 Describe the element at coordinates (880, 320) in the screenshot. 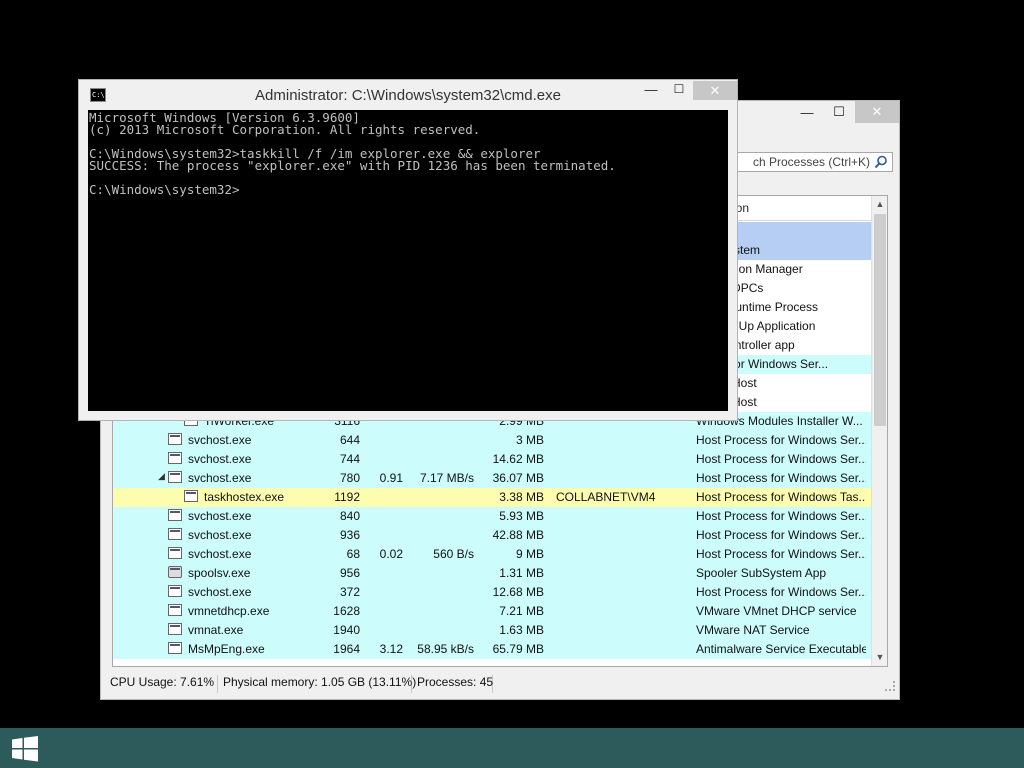

I see `scrollbar-thumb` at that location.